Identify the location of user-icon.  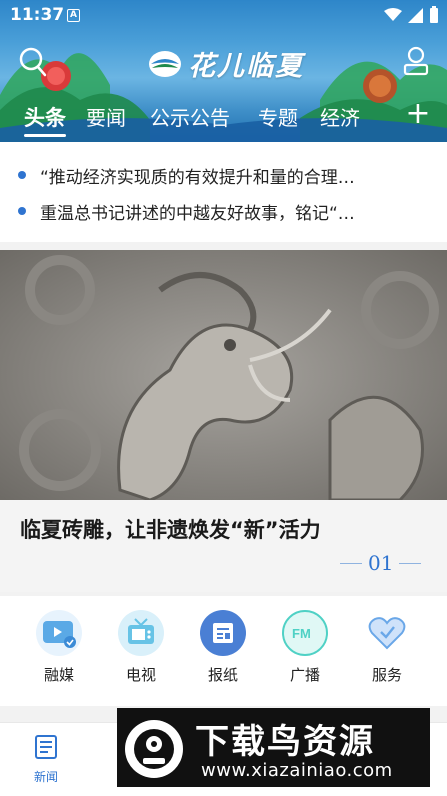
(416, 61).